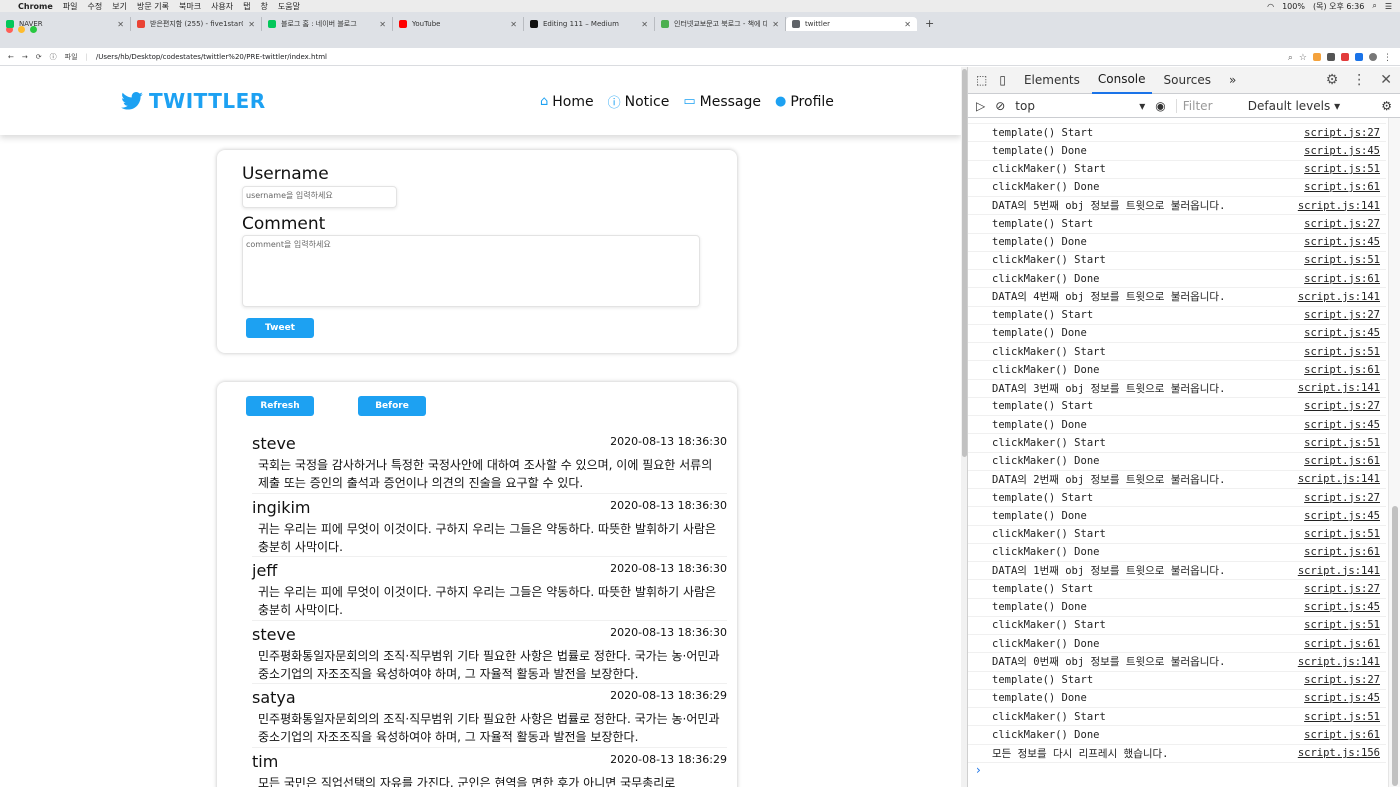  I want to click on mac-menu-item: 방문 기록, so click(153, 6).